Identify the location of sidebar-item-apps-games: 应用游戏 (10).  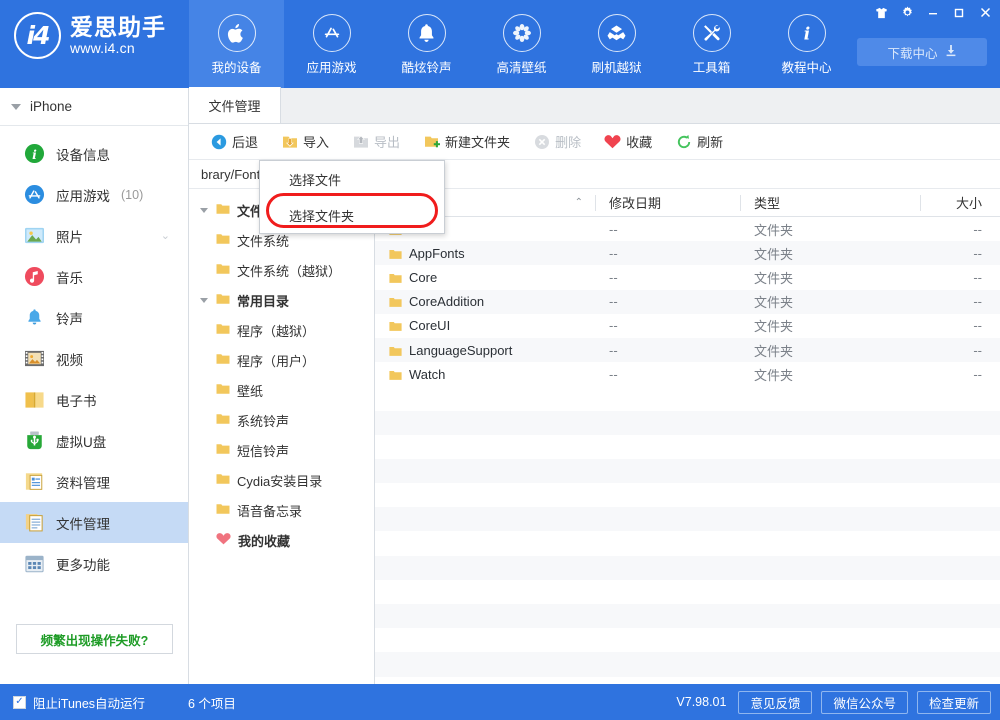
(94, 194).